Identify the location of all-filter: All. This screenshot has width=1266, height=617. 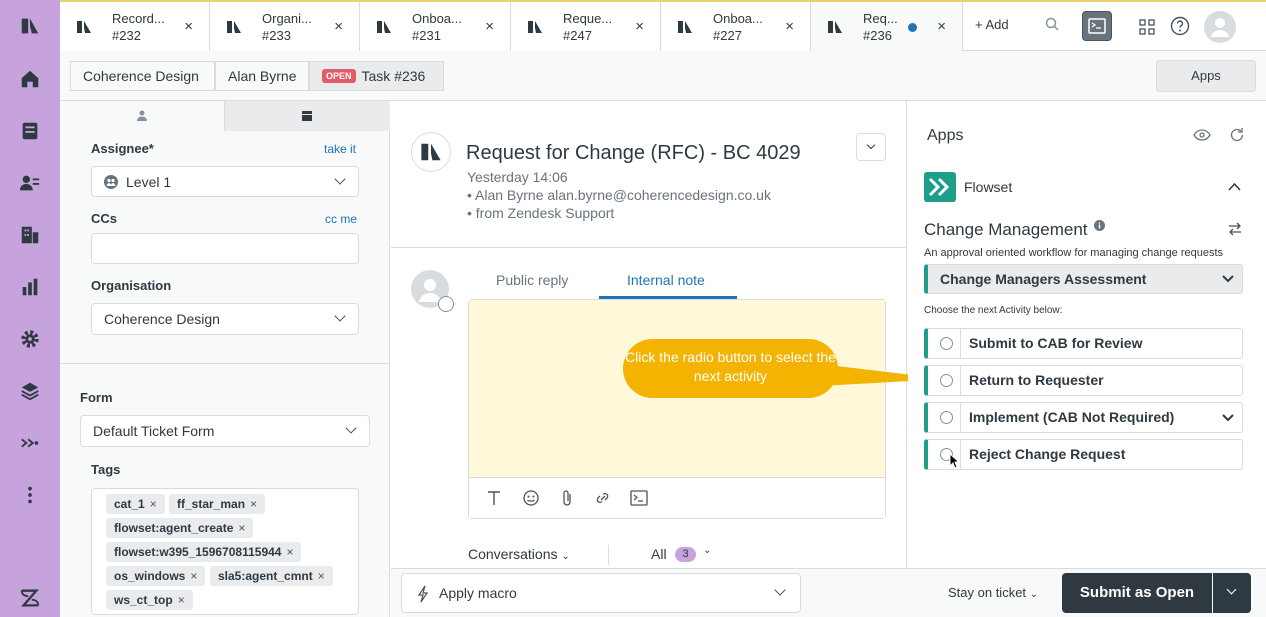
(659, 554).